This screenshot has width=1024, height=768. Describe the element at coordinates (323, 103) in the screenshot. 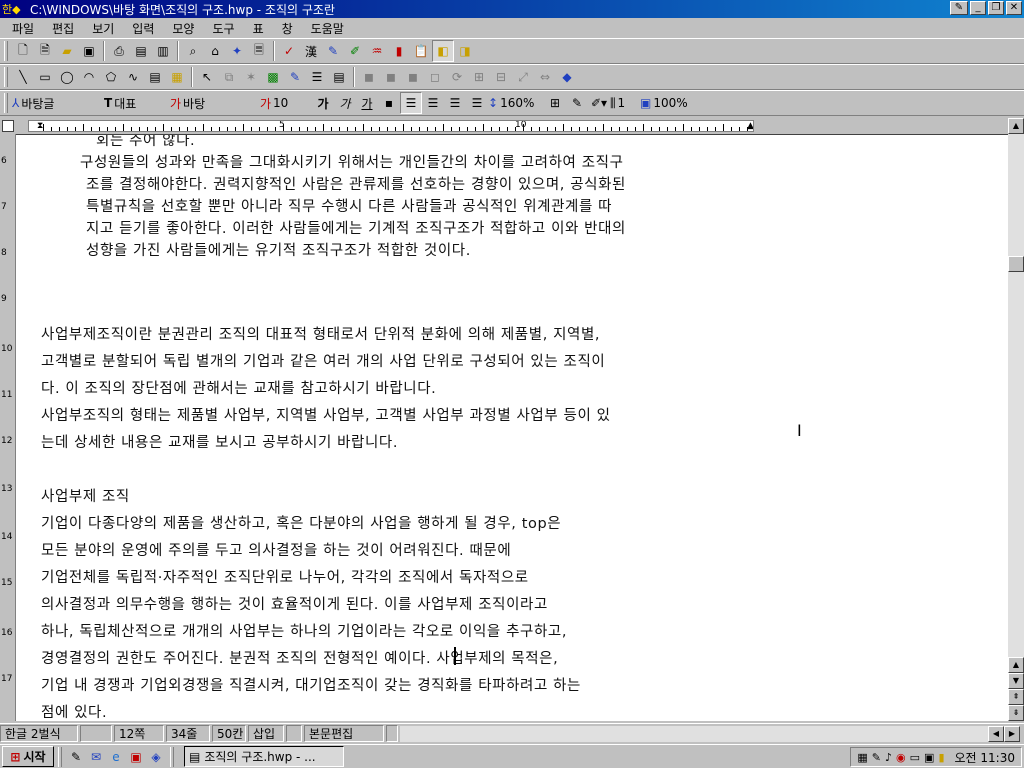

I see `bold-button: 가` at that location.